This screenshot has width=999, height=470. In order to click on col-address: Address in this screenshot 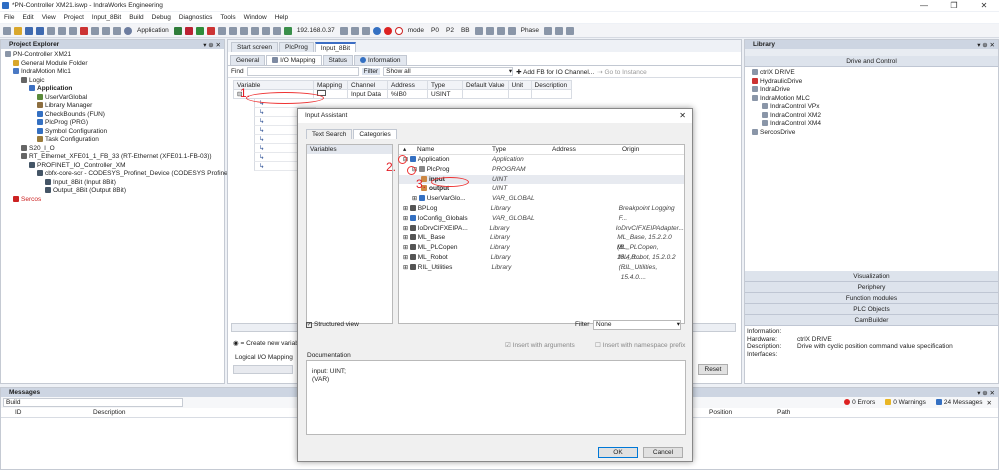, I will do `click(407, 85)`.